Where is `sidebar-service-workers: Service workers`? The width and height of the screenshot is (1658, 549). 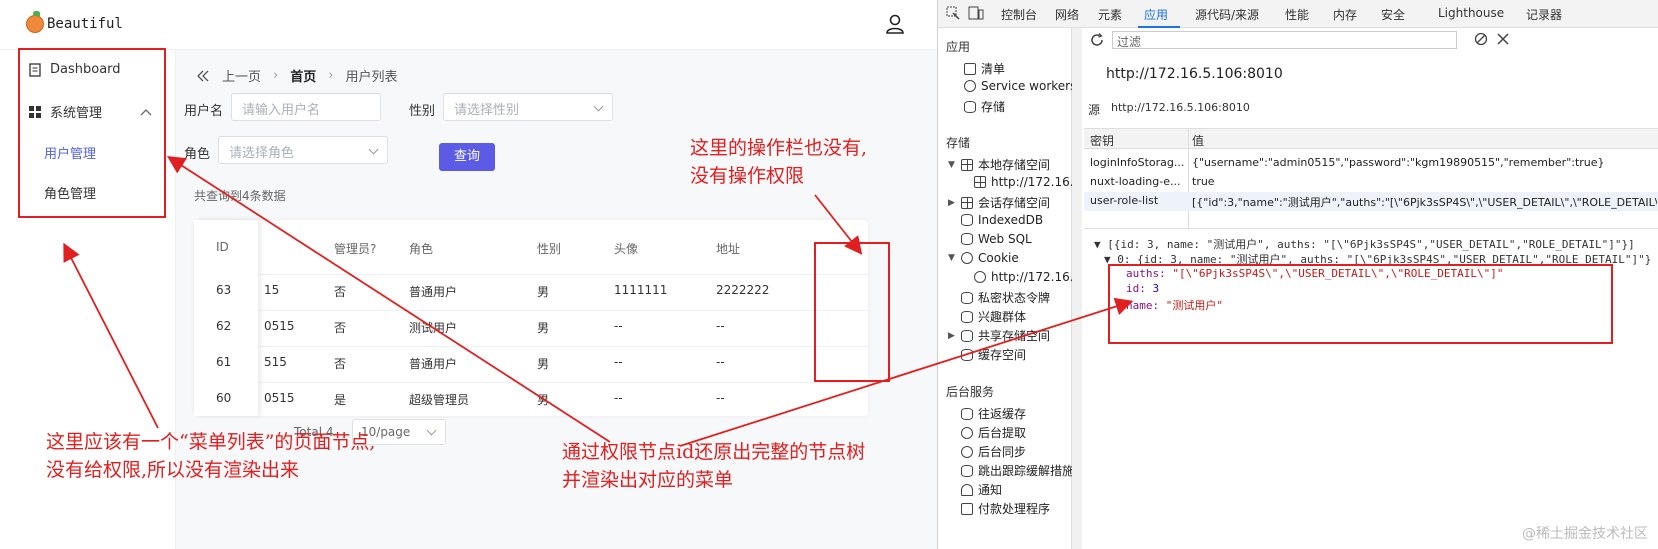
sidebar-service-workers: Service workers is located at coordinates (1020, 86).